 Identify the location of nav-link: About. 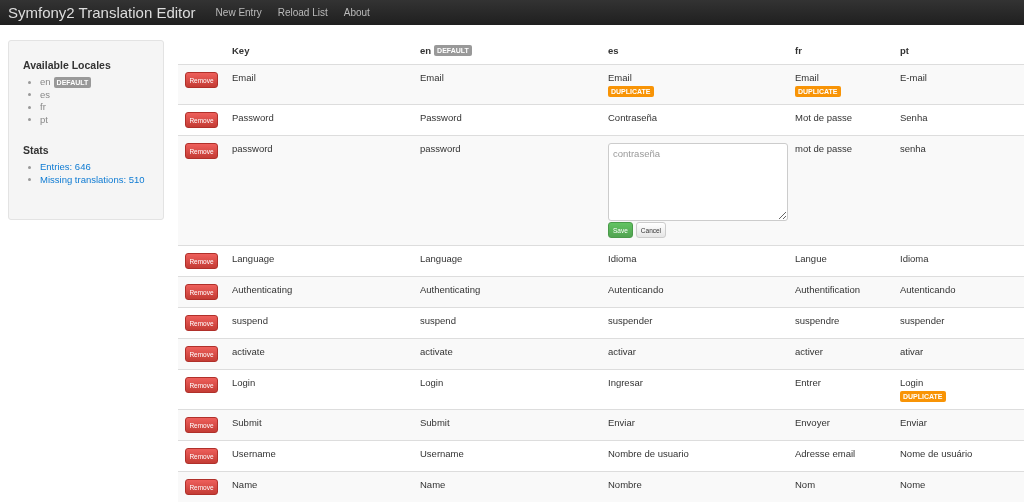
(356, 12).